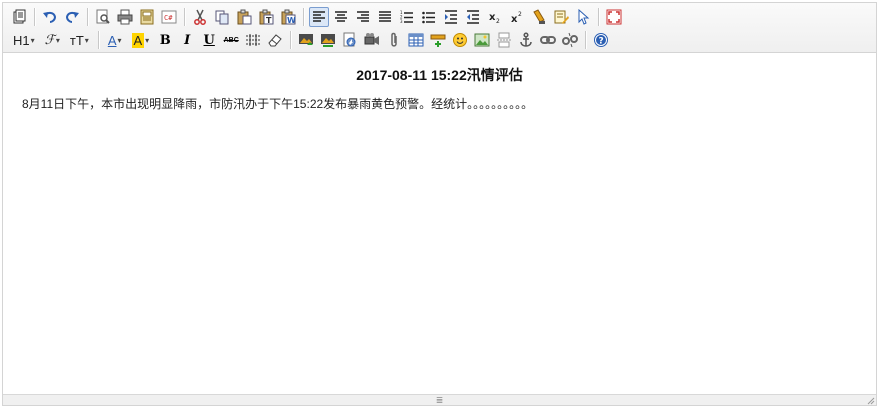 This screenshot has width=881, height=411. I want to click on underline-label: U, so click(209, 40).